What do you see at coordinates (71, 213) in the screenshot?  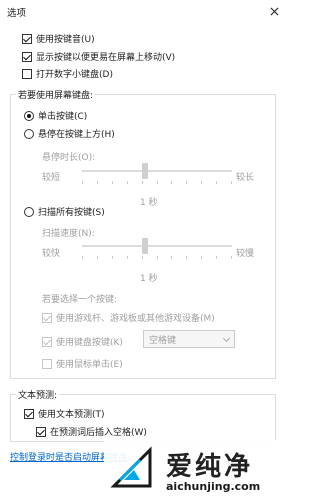 I see `scan-keys-label: 扫描所有按键(S)` at bounding box center [71, 213].